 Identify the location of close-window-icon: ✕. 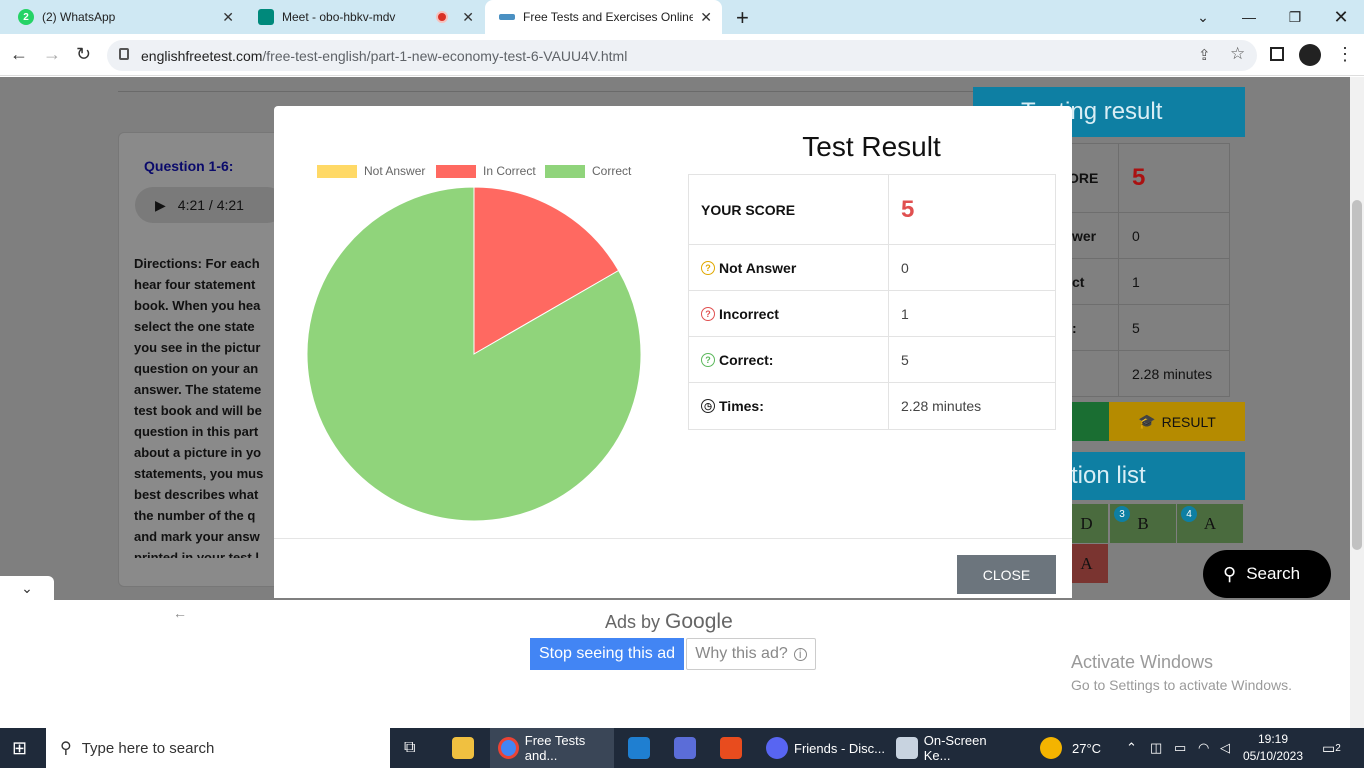
(1341, 17).